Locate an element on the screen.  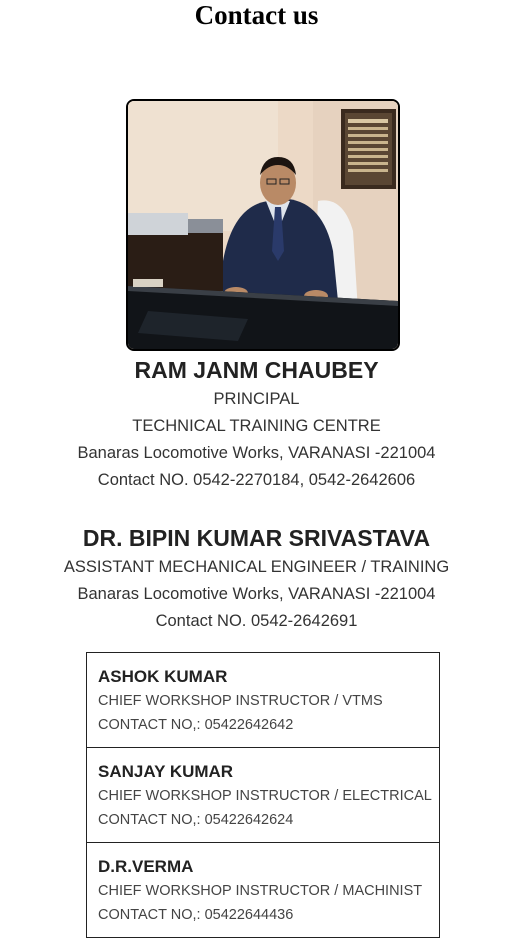
staff-contact: CONTACT NO,: 05422644436 is located at coordinates (196, 915).